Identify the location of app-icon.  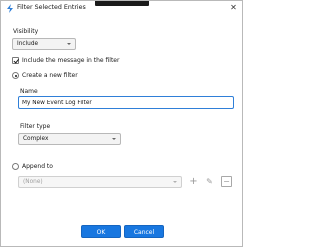
(10, 8).